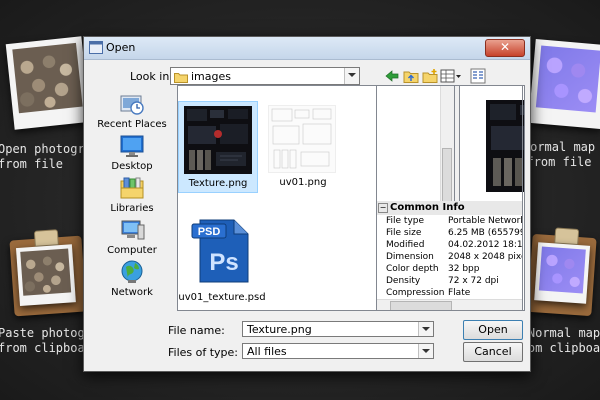 Image resolution: width=600 pixels, height=400 pixels. I want to click on file-item-uv01-png: uv01.png, so click(303, 147).